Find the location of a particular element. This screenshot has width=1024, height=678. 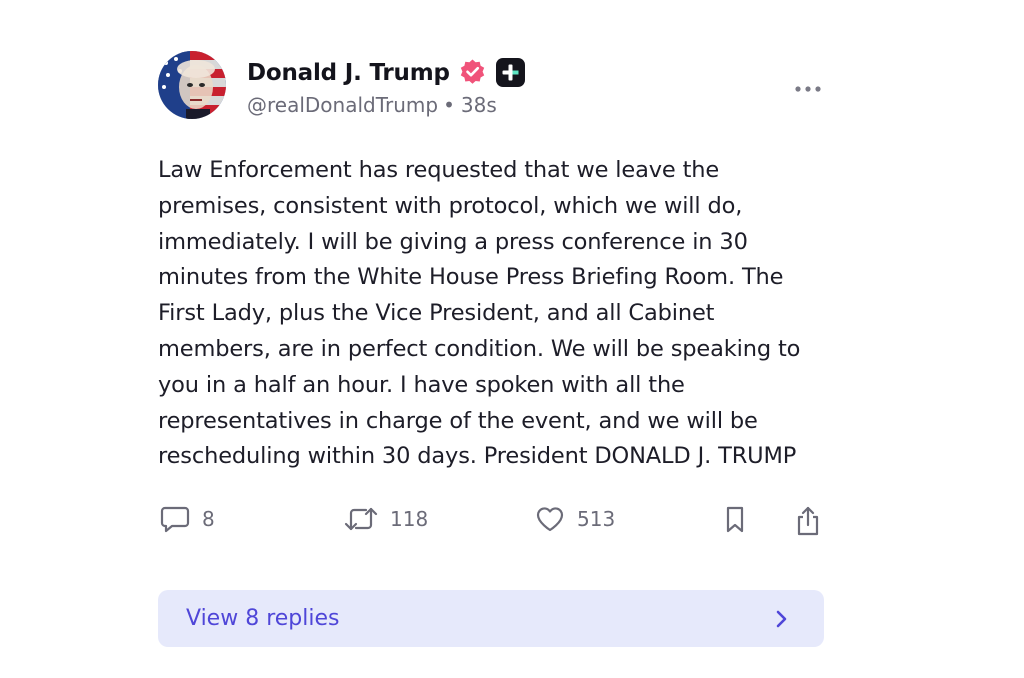

plus-badge-icon is located at coordinates (510, 72).